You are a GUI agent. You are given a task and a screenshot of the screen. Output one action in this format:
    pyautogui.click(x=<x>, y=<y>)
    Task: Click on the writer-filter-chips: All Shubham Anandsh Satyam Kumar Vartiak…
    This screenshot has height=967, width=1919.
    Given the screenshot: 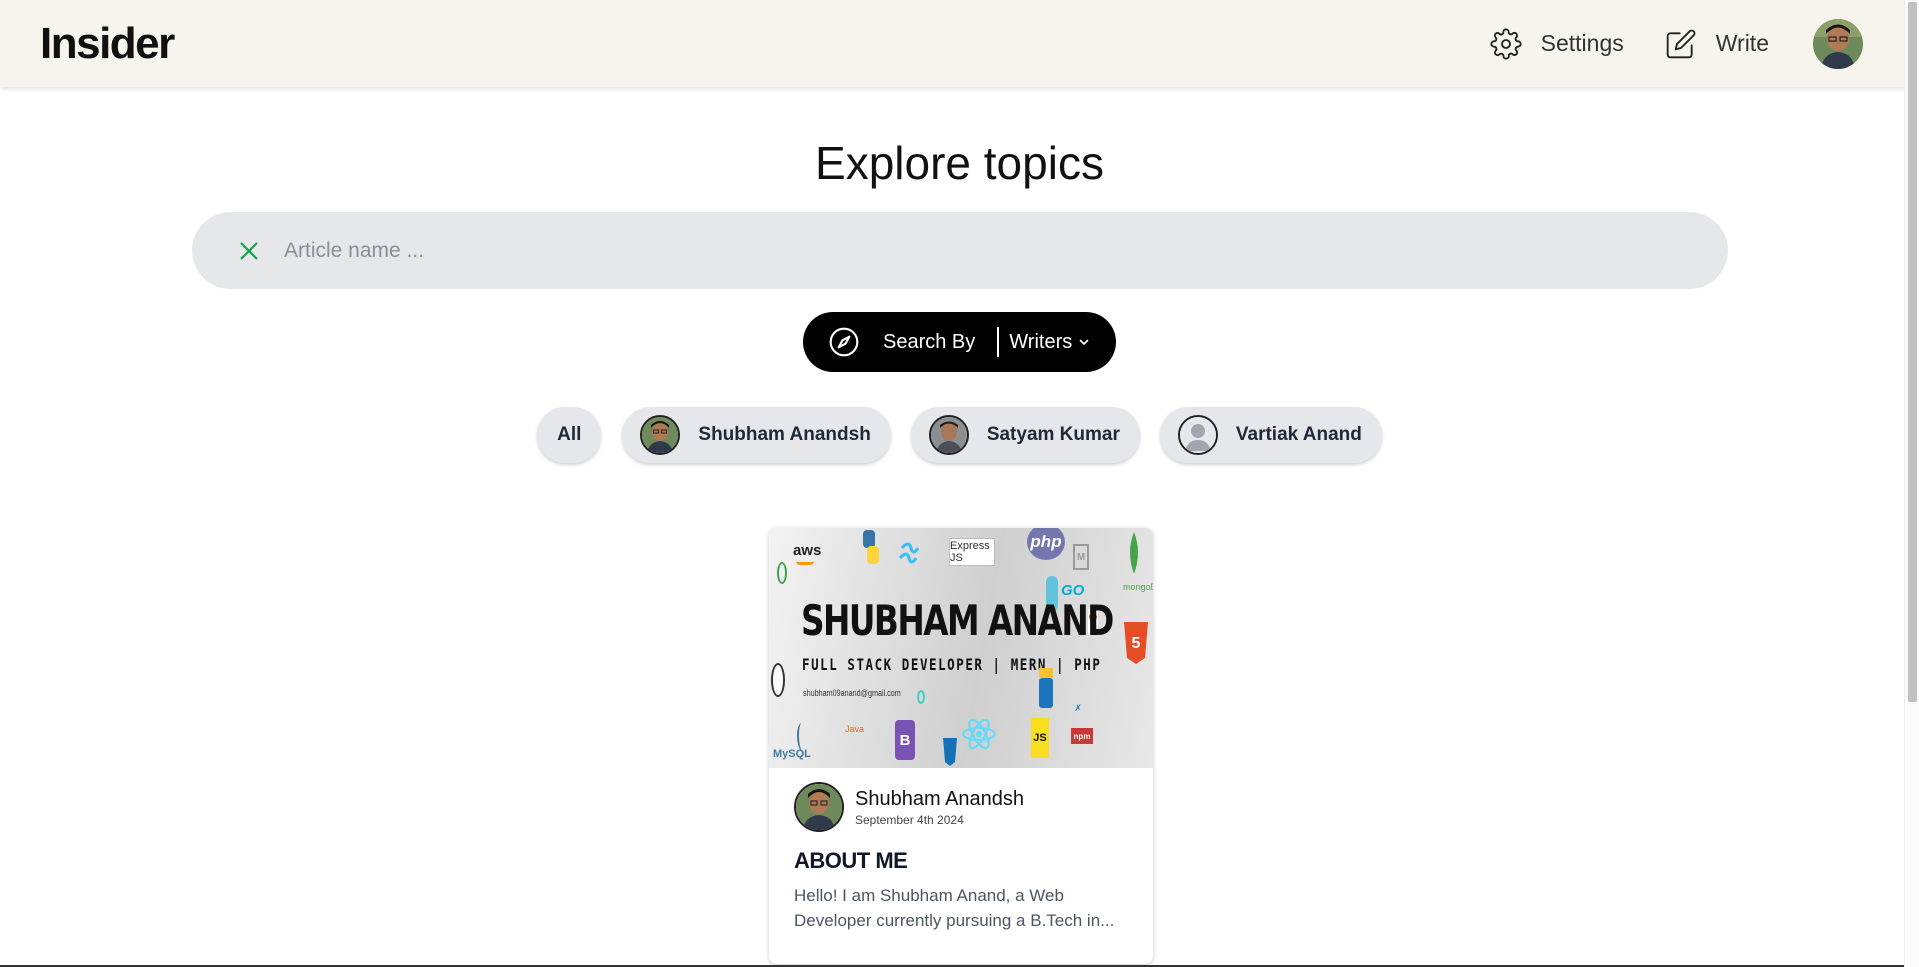 What is the action you would take?
    pyautogui.click(x=959, y=435)
    